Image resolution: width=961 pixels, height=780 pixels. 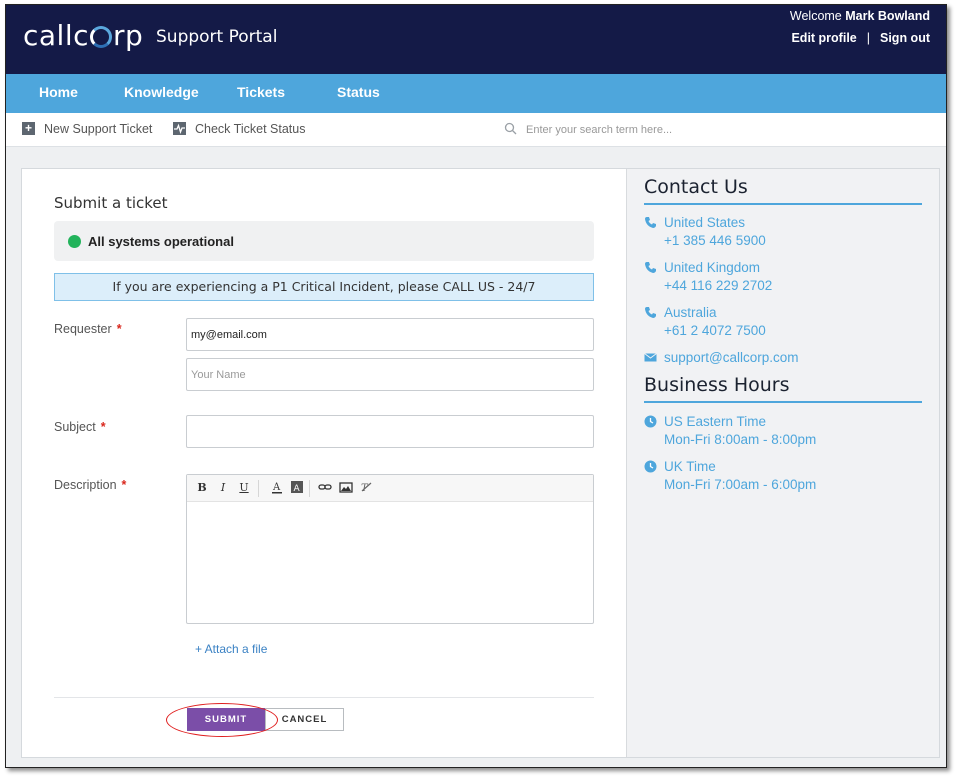 I want to click on check-ticket-status-link: Check Ticket Status, so click(x=250, y=129).